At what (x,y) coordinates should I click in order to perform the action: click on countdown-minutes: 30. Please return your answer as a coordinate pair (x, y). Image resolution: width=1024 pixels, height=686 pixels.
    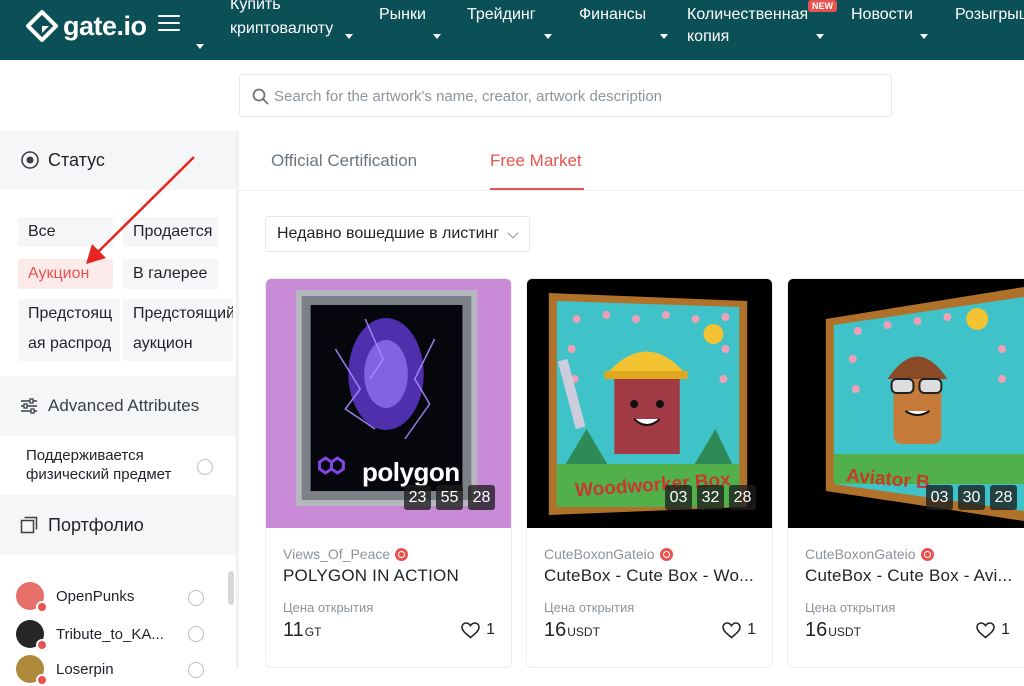
    Looking at the image, I should click on (971, 497).